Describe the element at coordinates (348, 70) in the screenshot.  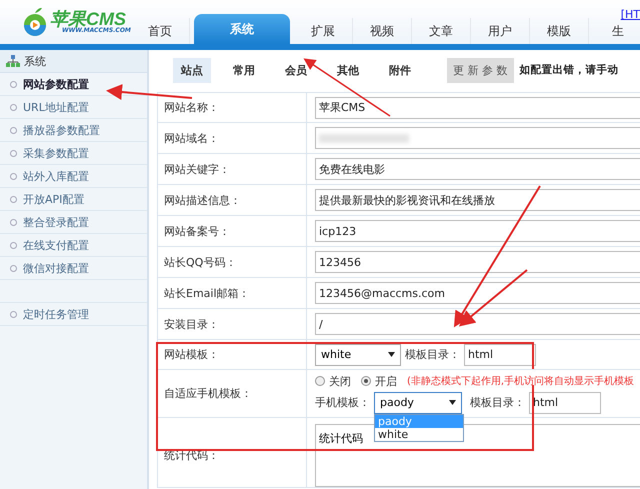
I see `sub-tab: 其他` at that location.